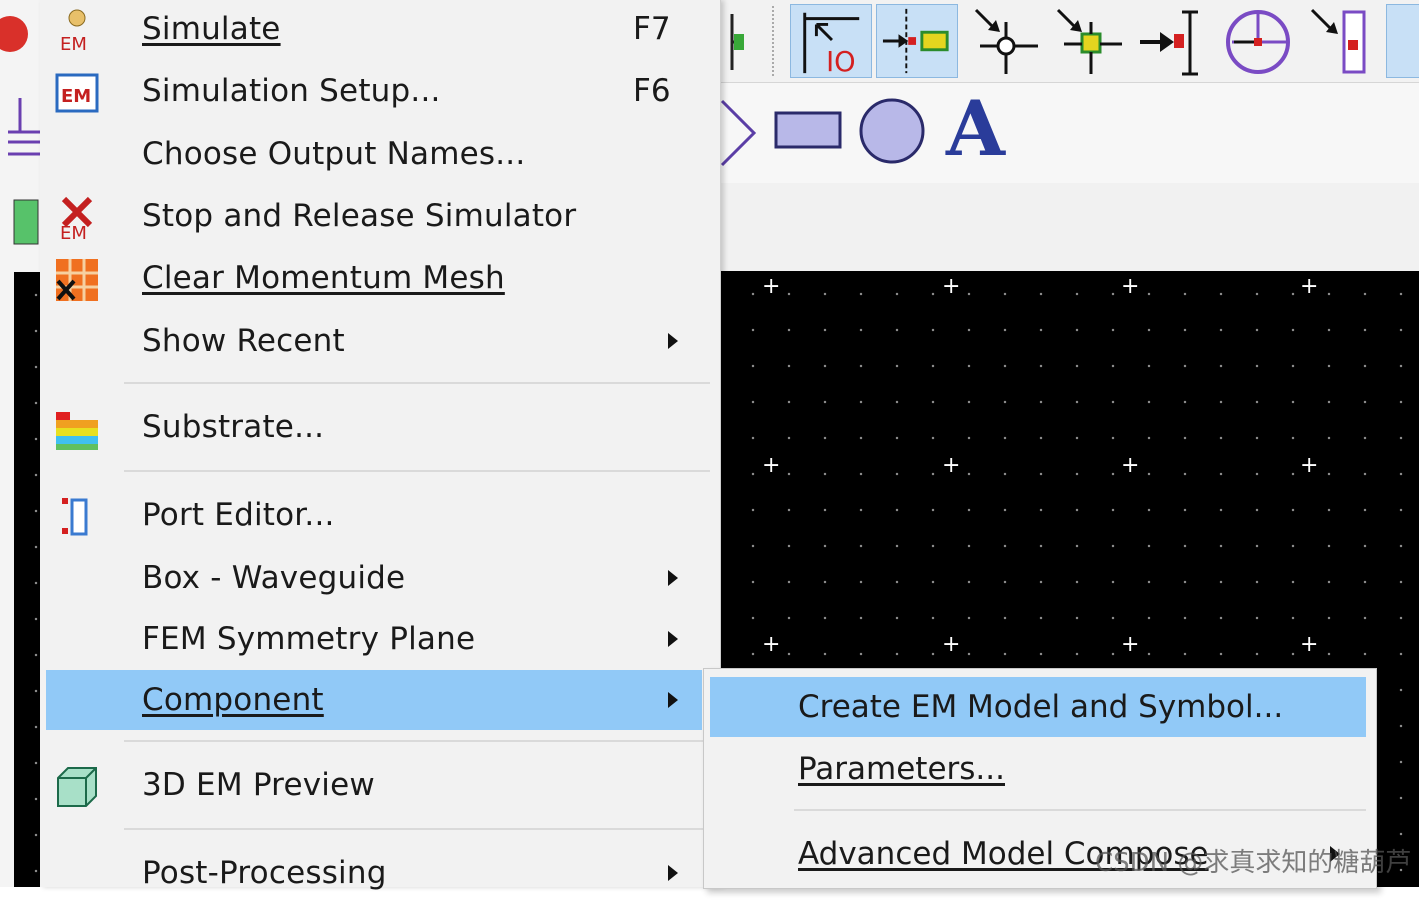 Image resolution: width=1419 pixels, height=902 pixels. What do you see at coordinates (917, 41) in the screenshot?
I see `insert-pin-icon` at bounding box center [917, 41].